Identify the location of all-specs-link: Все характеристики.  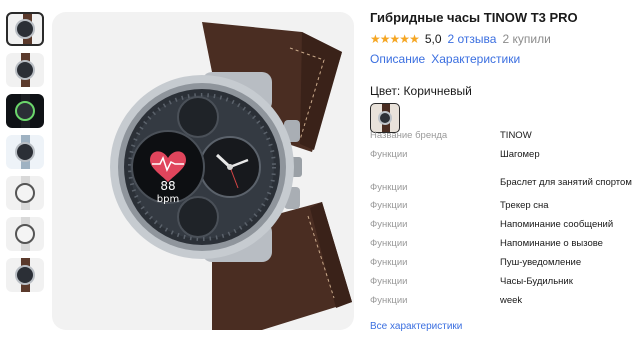
(416, 326).